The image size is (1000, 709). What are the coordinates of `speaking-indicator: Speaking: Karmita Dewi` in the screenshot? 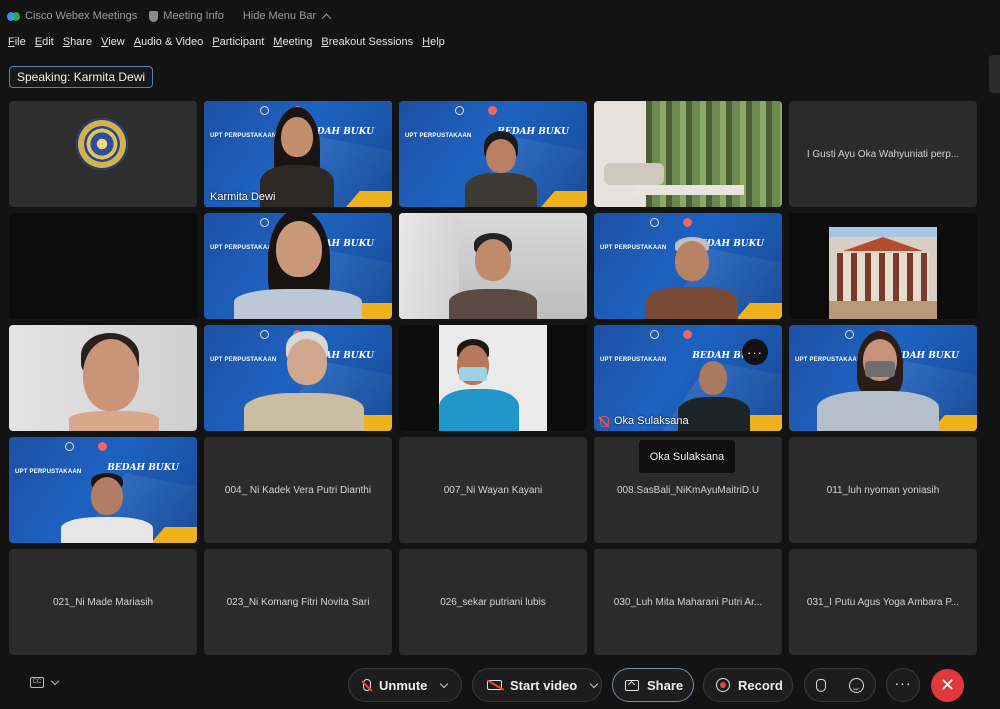 It's located at (81, 77).